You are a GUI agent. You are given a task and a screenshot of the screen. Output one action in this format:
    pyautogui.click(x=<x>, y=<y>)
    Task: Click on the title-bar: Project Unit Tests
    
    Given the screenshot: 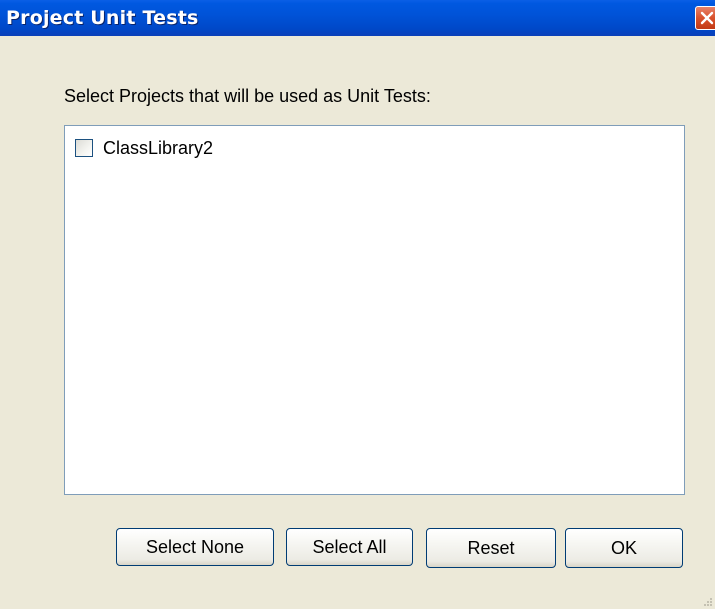 What is the action you would take?
    pyautogui.click(x=357, y=18)
    